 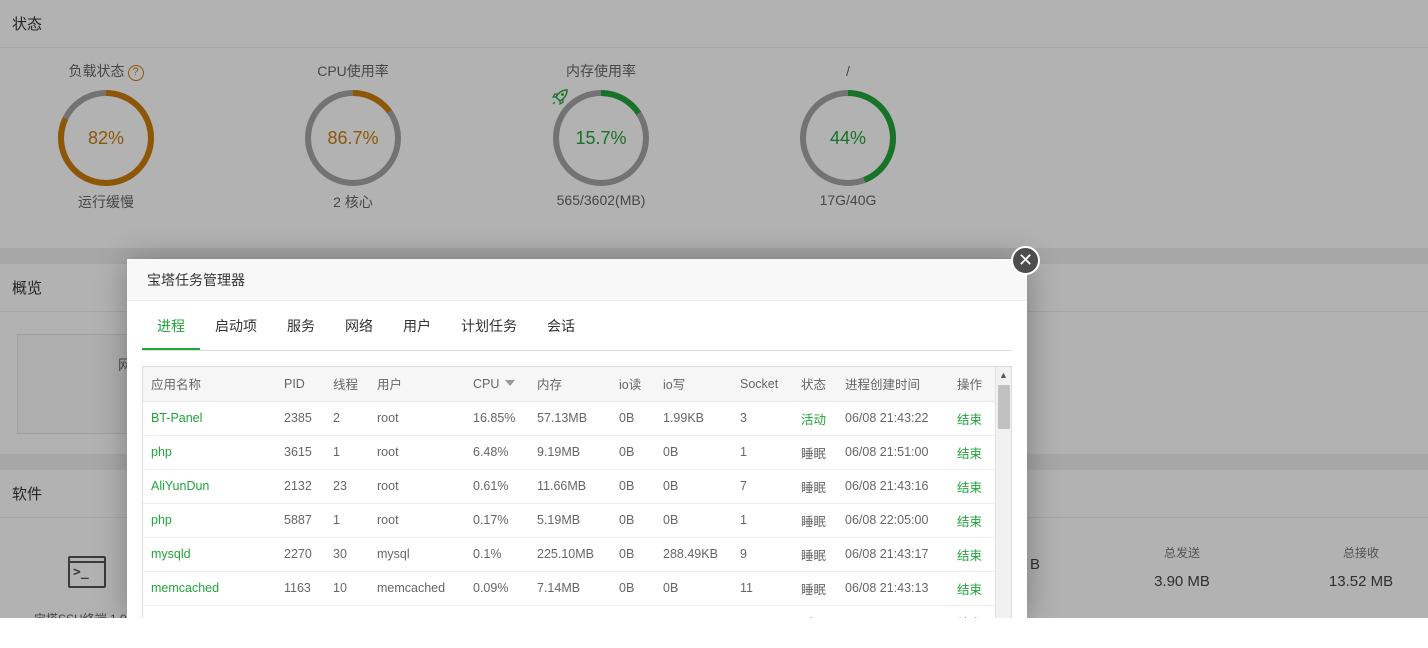 I want to click on cell-socket: 3, so click(x=762, y=418).